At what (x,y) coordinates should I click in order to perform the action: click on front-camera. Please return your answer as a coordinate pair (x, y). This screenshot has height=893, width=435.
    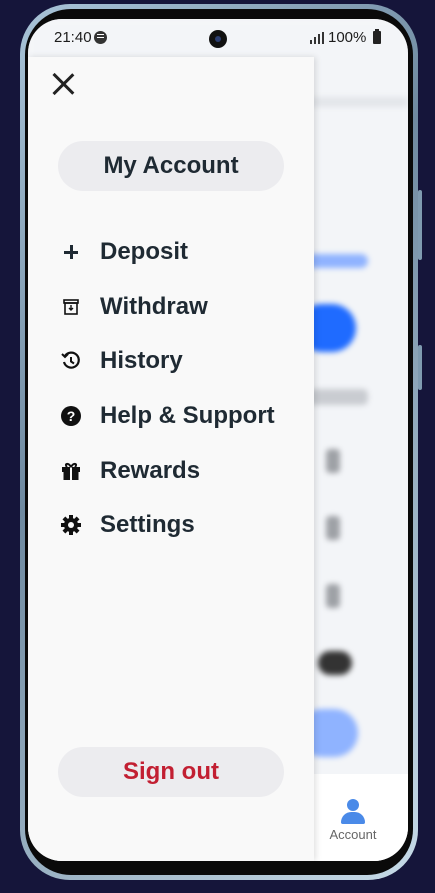
    Looking at the image, I should click on (218, 39).